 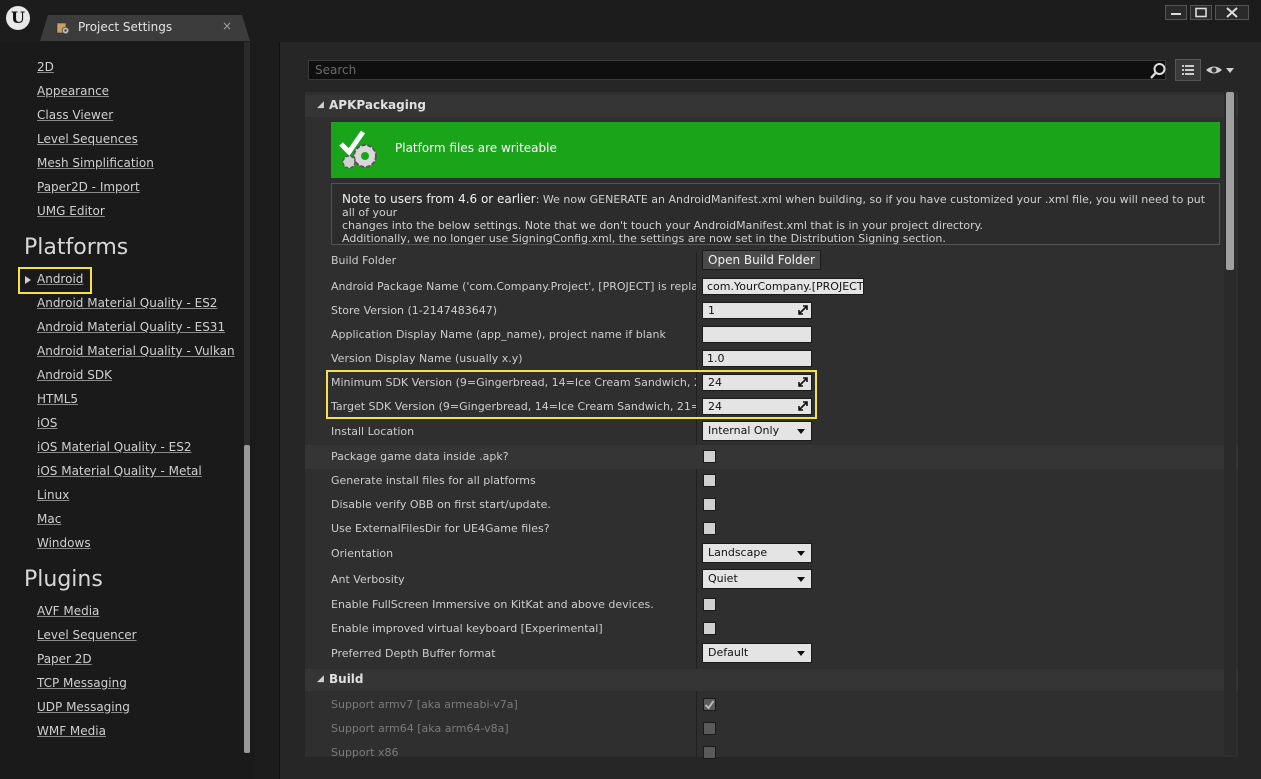 What do you see at coordinates (73, 91) in the screenshot?
I see `sidebar-item-appearance: Appearance` at bounding box center [73, 91].